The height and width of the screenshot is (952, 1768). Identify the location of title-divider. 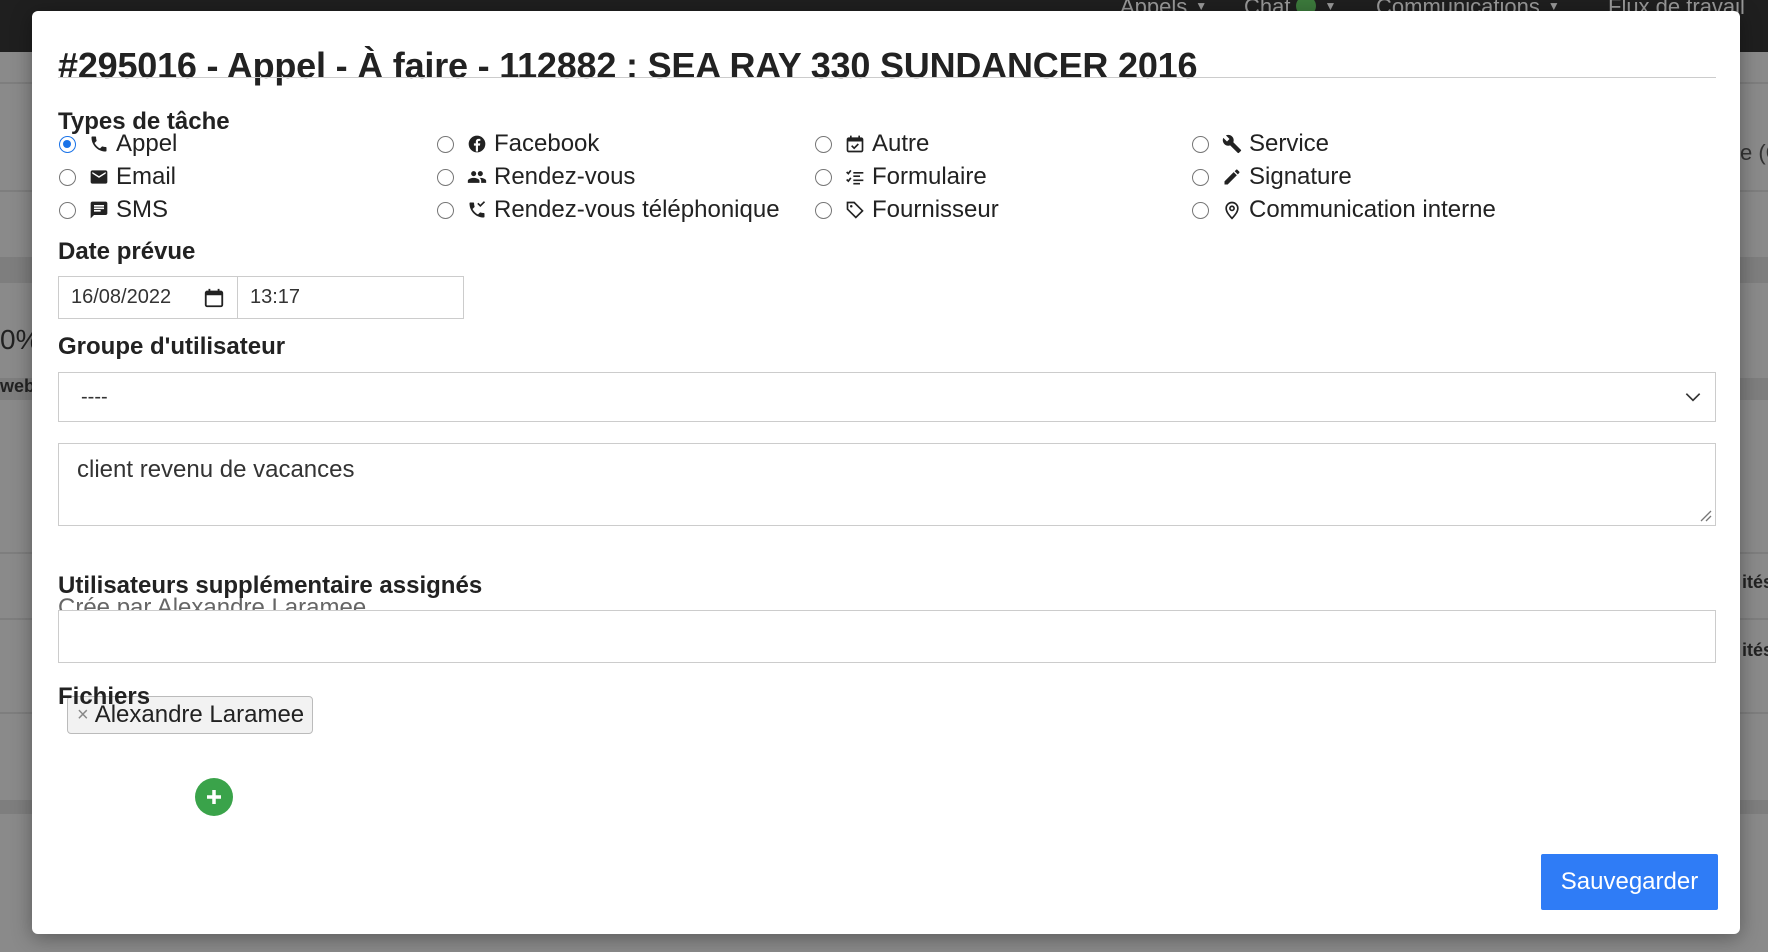
(887, 77).